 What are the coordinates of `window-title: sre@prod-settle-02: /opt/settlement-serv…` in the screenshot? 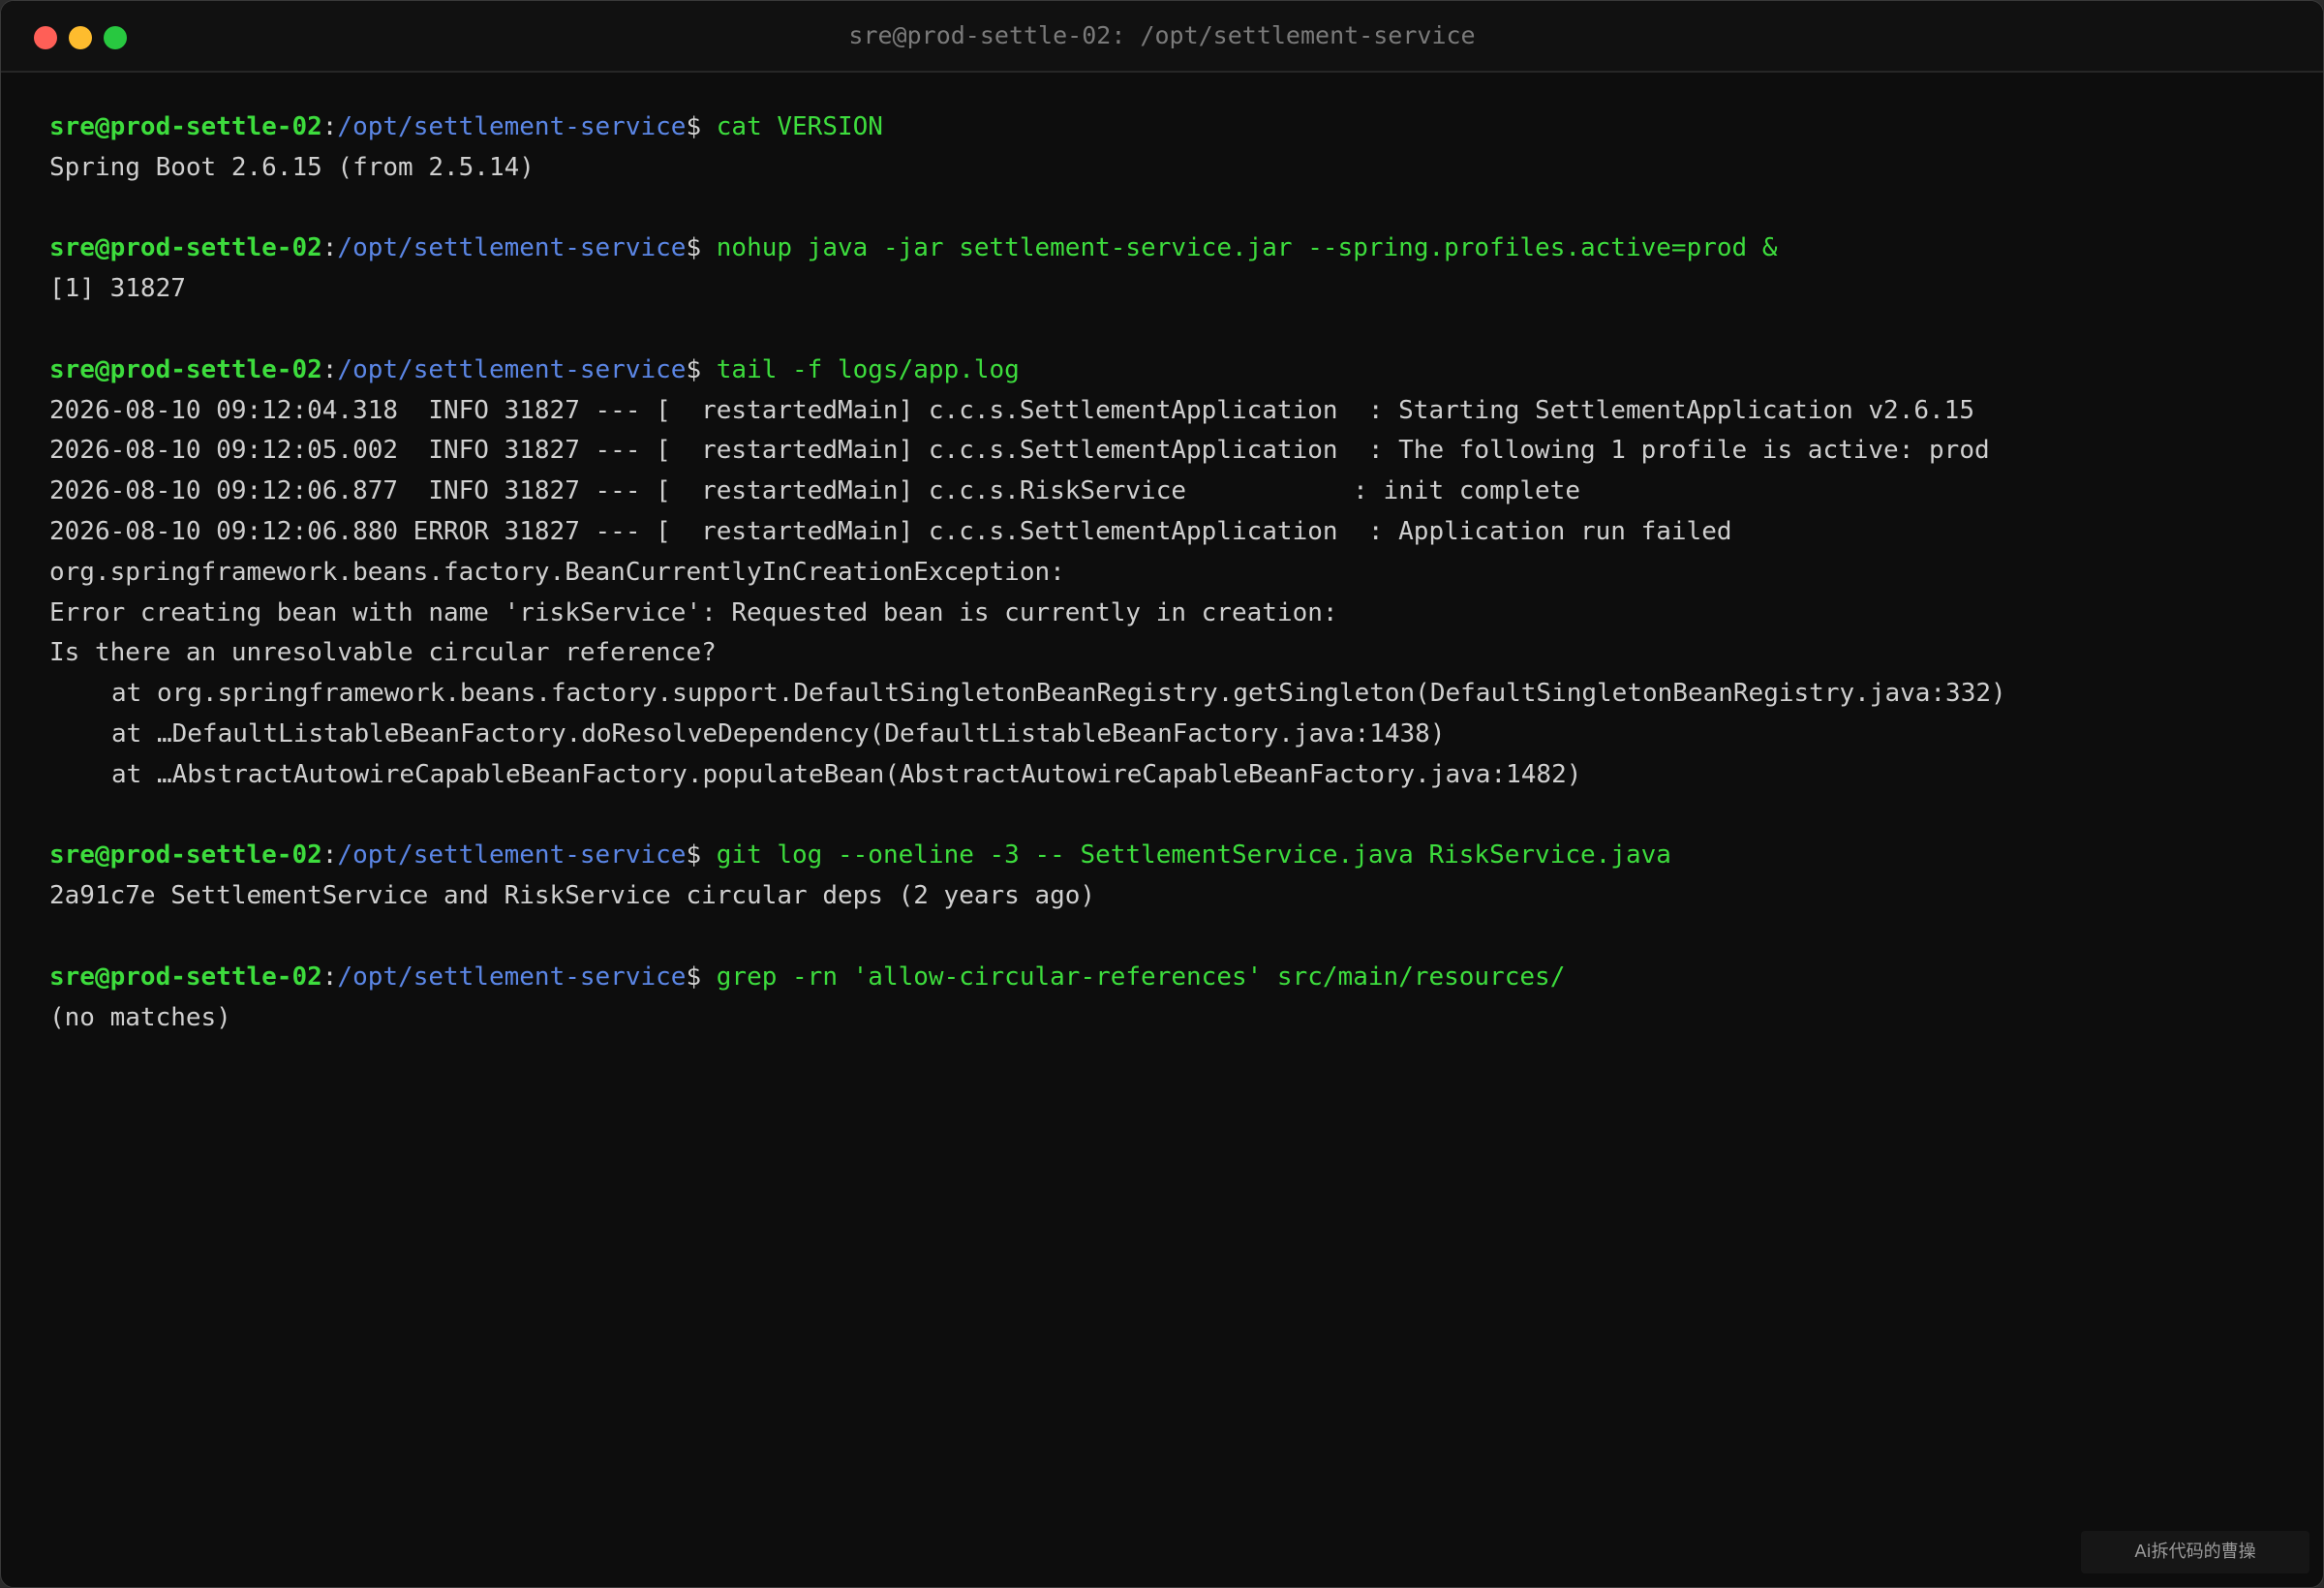 It's located at (1162, 35).